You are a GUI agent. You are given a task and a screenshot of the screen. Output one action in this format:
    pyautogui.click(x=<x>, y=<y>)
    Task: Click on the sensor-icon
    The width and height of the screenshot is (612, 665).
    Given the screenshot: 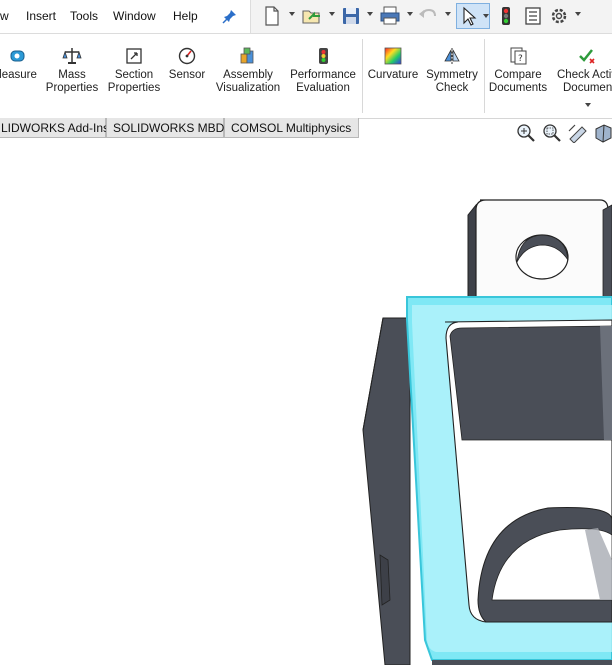 What is the action you would take?
    pyautogui.click(x=187, y=56)
    